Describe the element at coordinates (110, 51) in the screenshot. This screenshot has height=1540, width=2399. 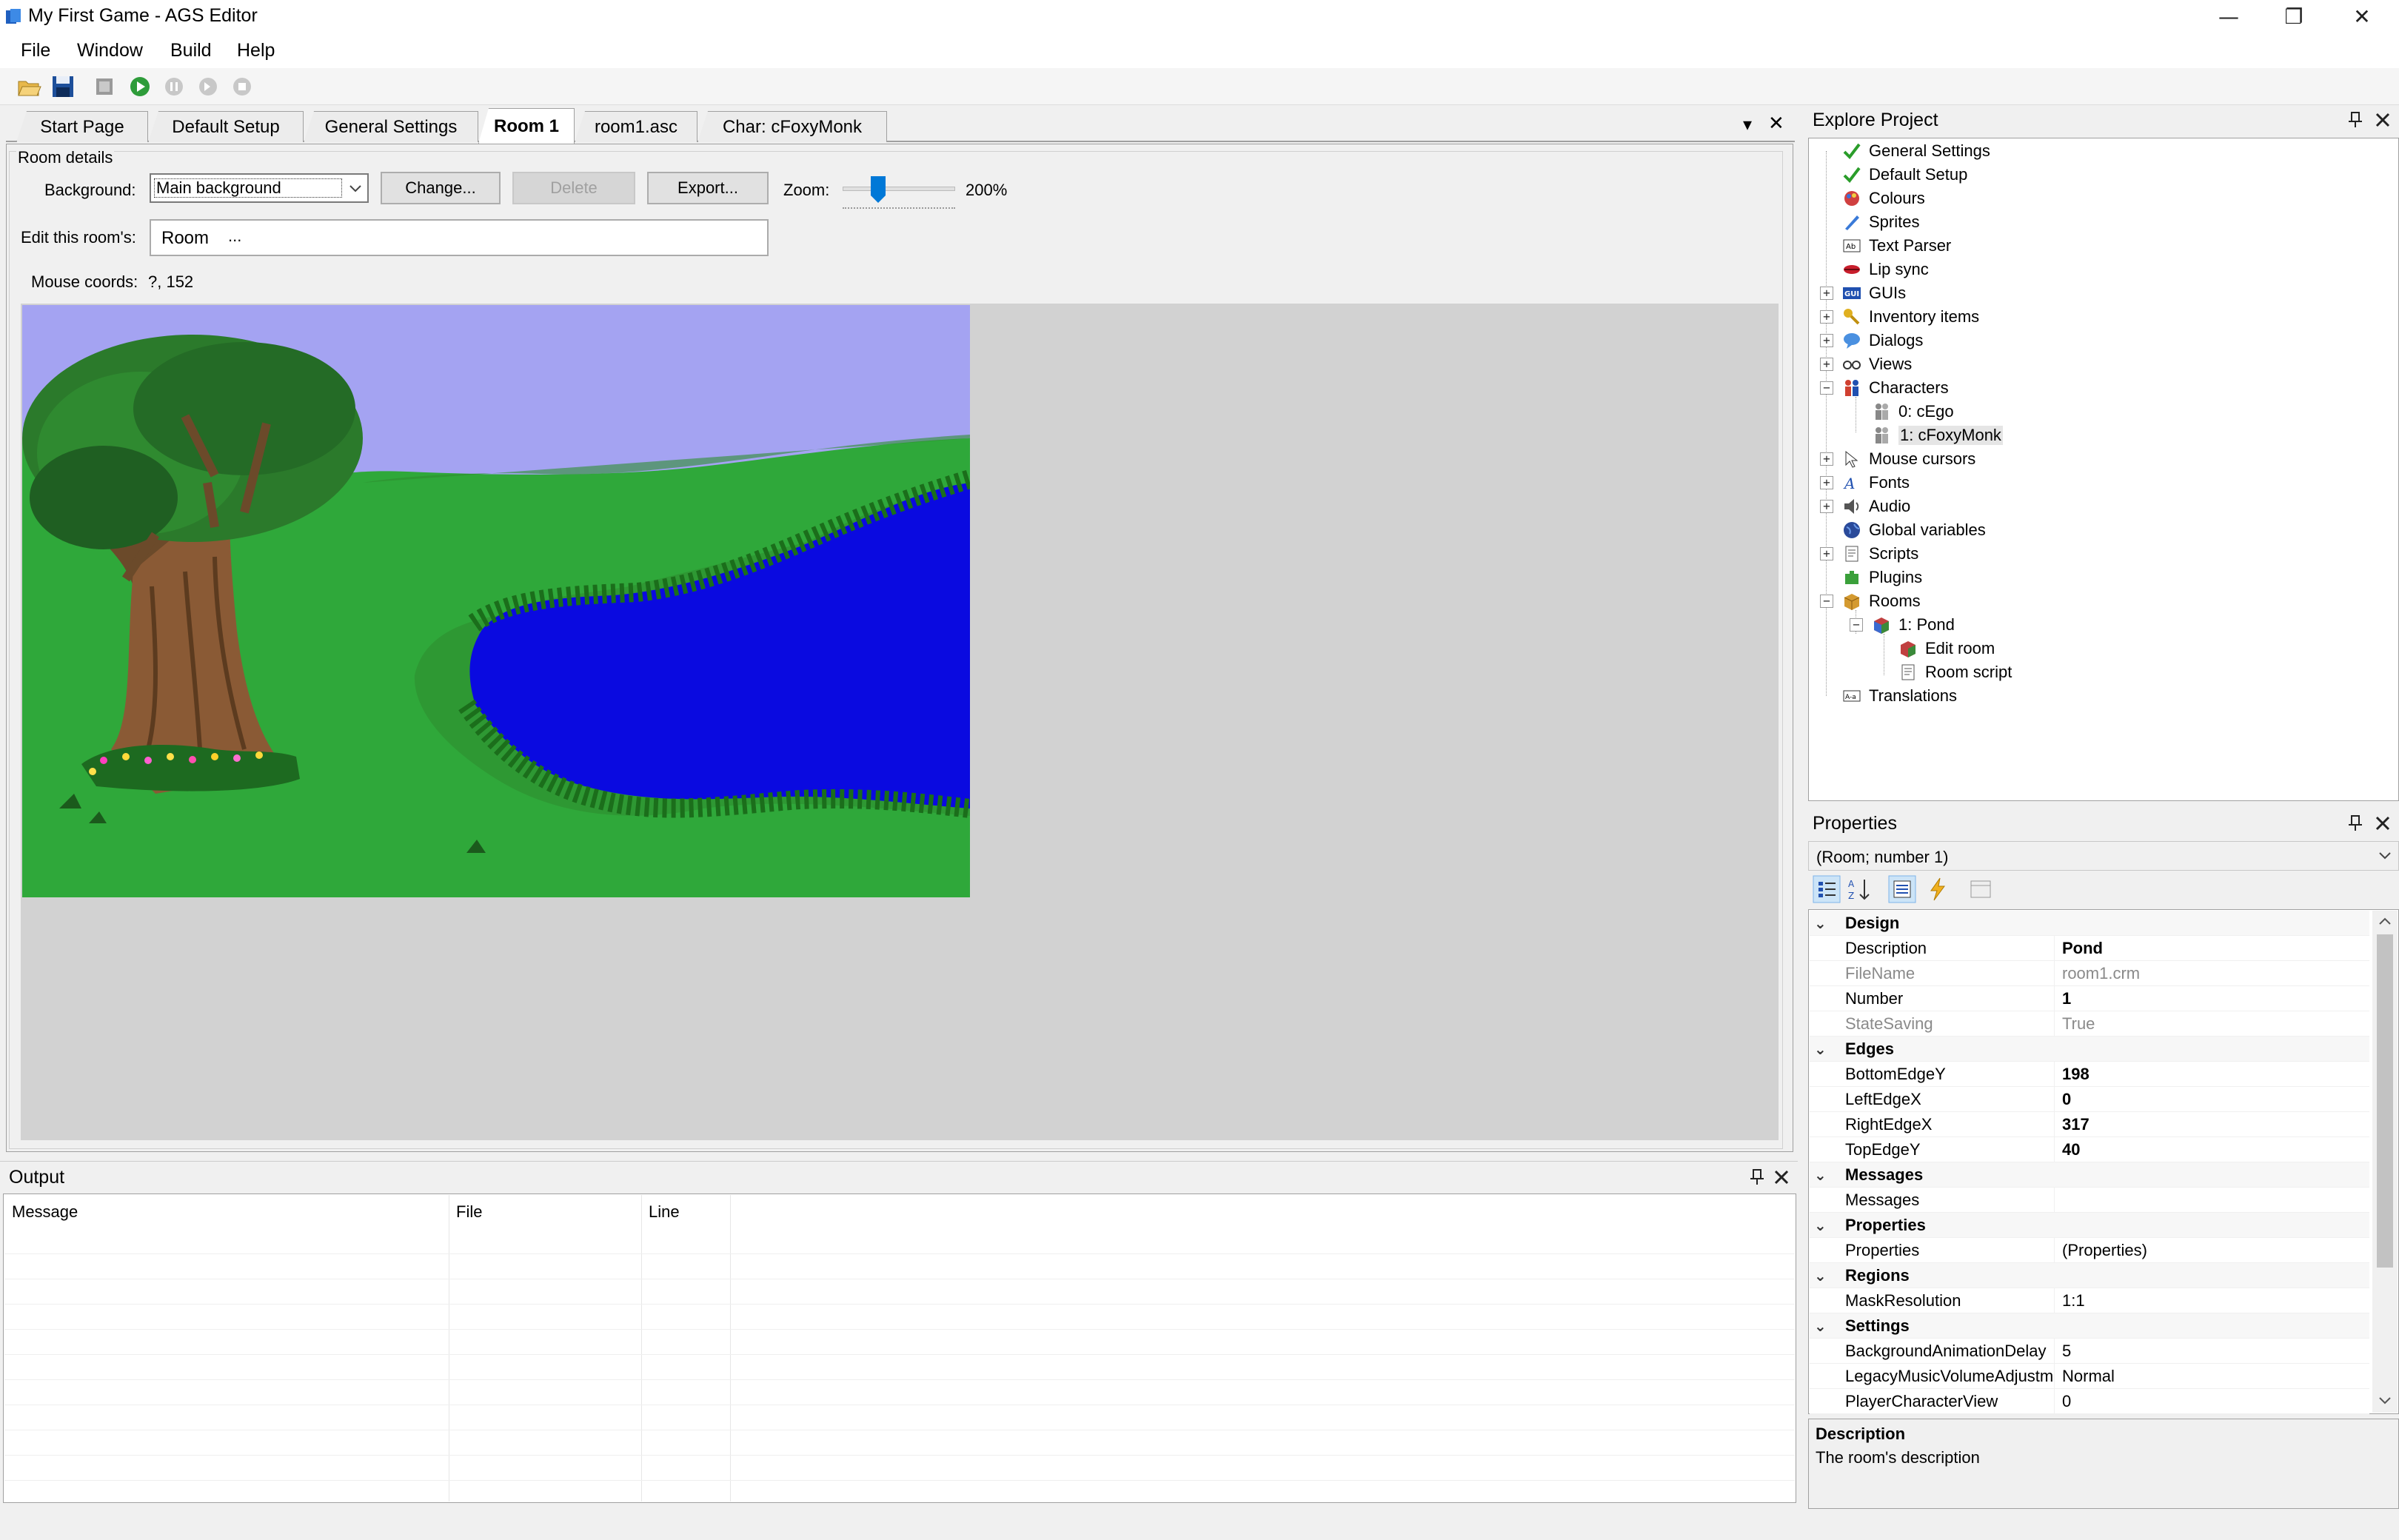
I see `menu-window: Window` at that location.